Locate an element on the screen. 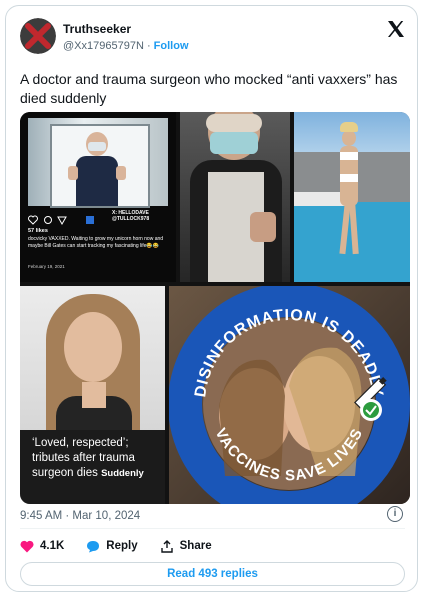 This screenshot has width=427, height=600. share-icon is located at coordinates (166, 546).